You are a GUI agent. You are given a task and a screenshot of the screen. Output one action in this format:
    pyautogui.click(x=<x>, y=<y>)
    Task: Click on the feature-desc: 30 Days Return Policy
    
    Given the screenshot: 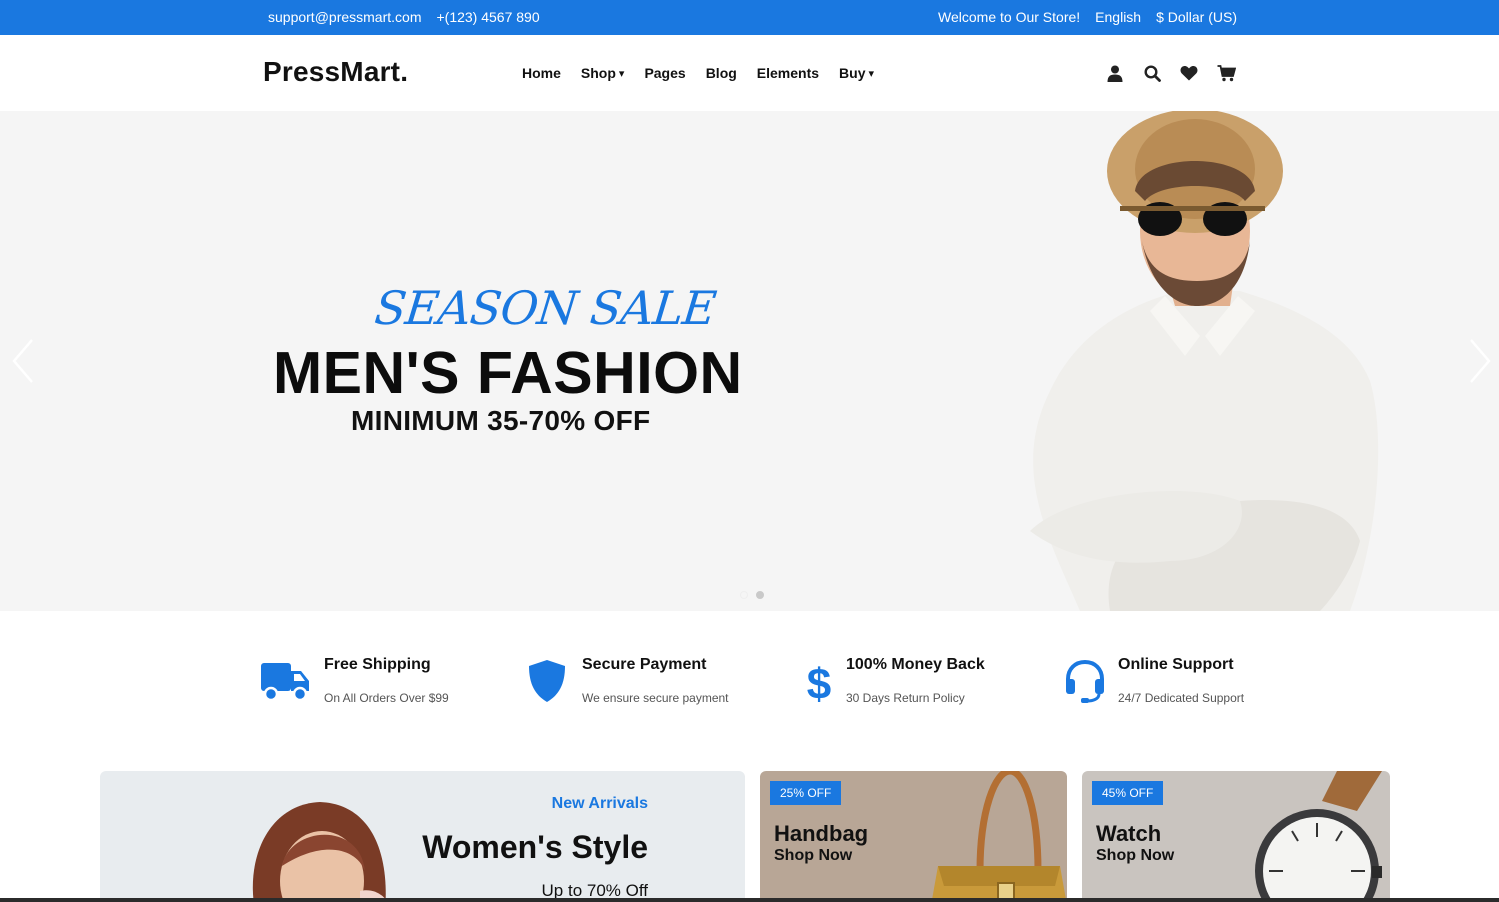 What is the action you would take?
    pyautogui.click(x=905, y=698)
    